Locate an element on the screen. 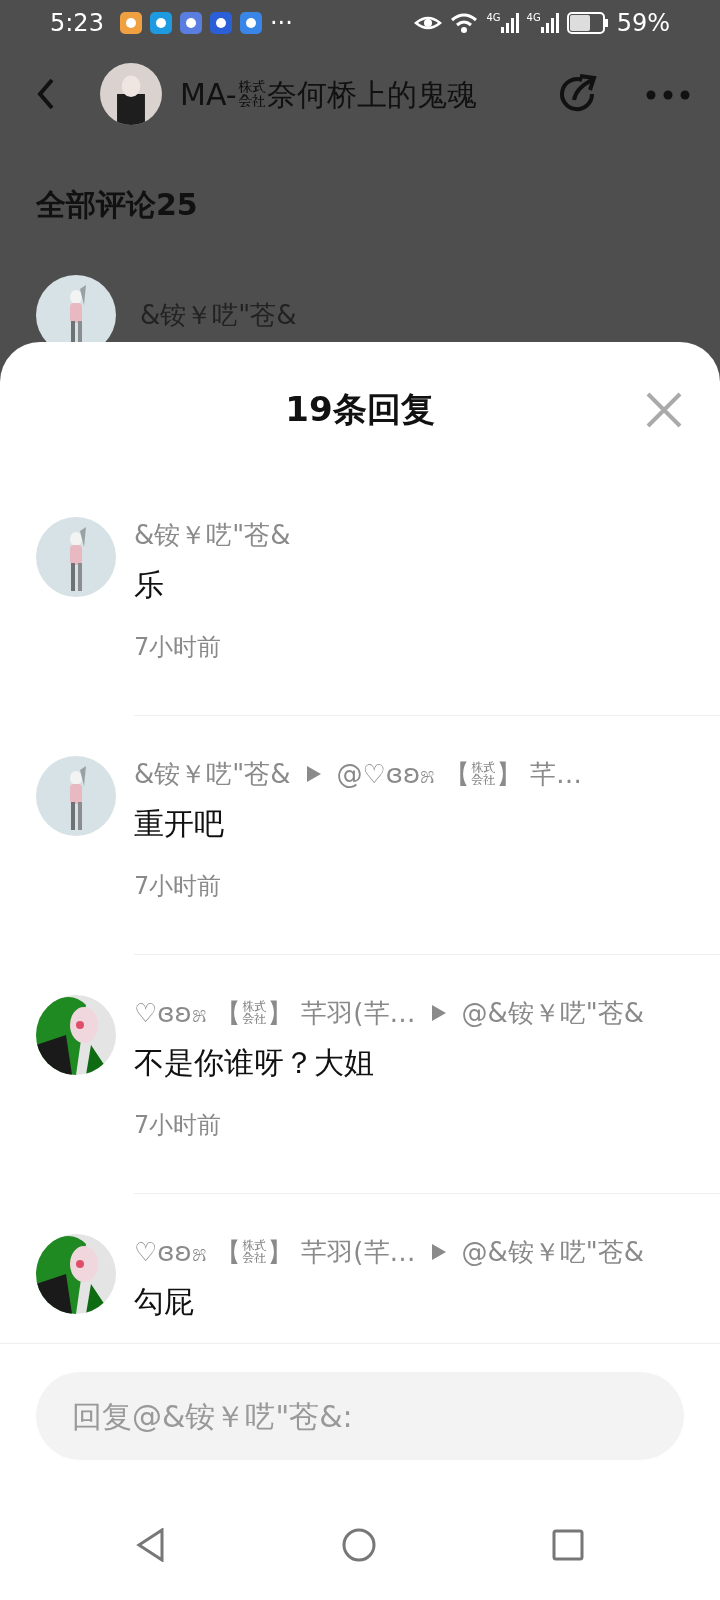  close-button is located at coordinates (664, 410).